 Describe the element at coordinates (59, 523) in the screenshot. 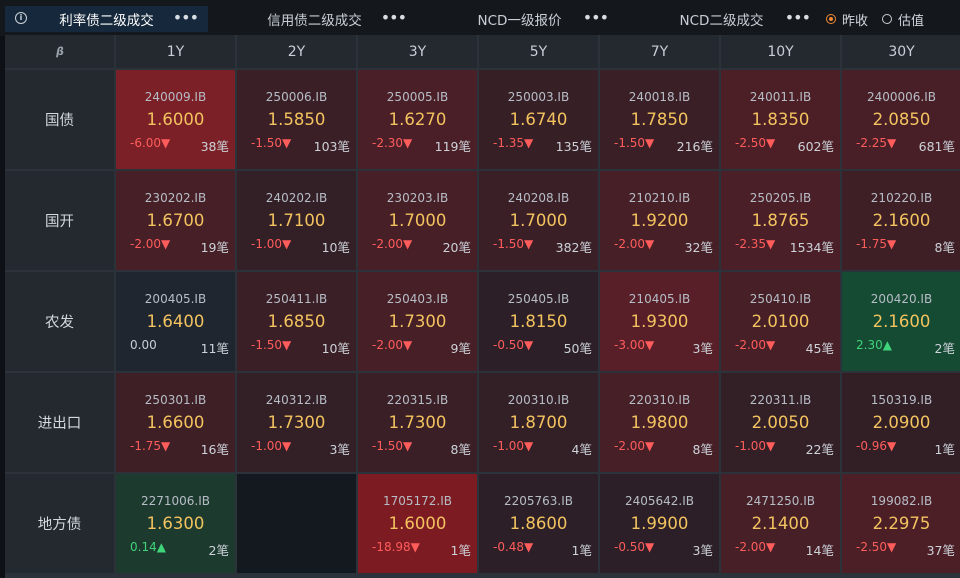

I see `row-header: 地方债` at that location.